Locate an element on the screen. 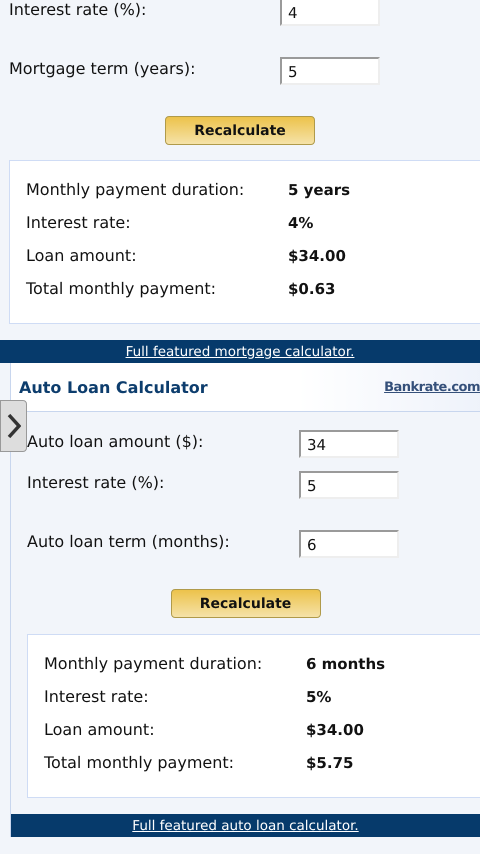  result-value: 6 months is located at coordinates (346, 663).